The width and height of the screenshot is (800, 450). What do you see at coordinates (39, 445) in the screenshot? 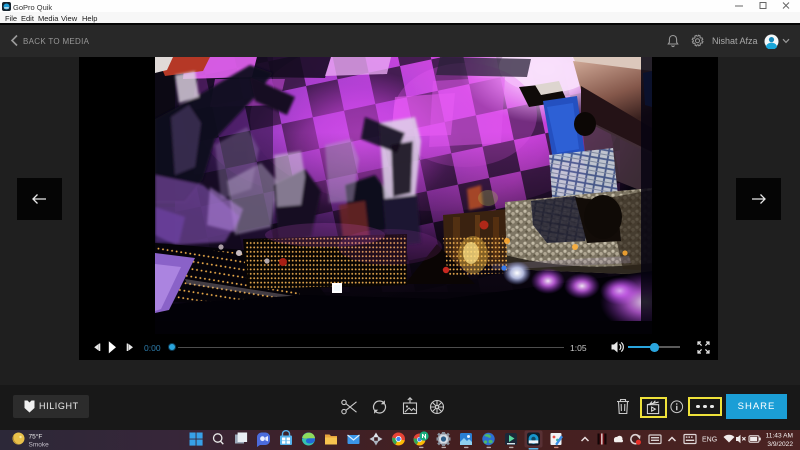
I see `svg-text: Smoke` at bounding box center [39, 445].